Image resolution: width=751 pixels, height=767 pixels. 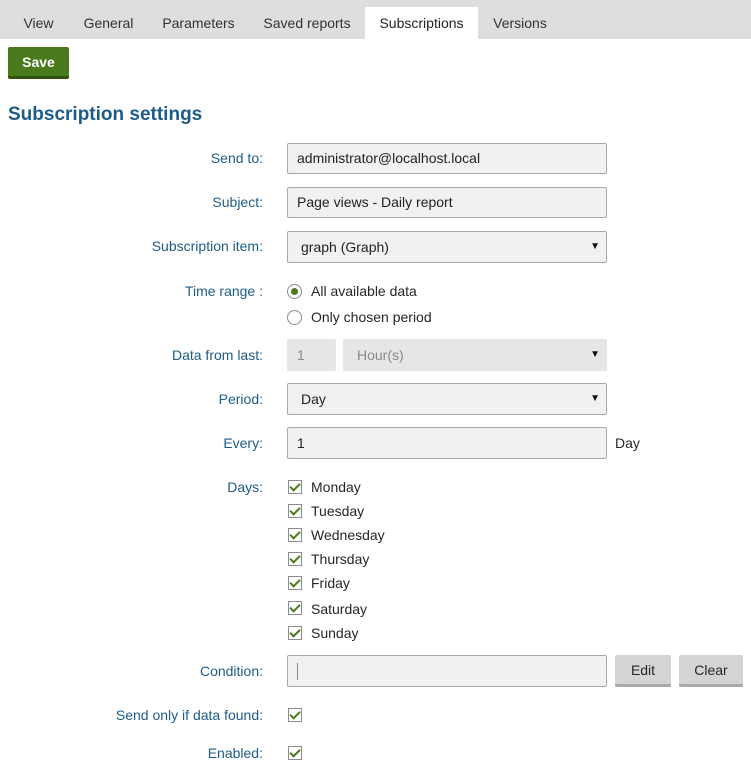 What do you see at coordinates (330, 583) in the screenshot?
I see `day-label-friday: Friday` at bounding box center [330, 583].